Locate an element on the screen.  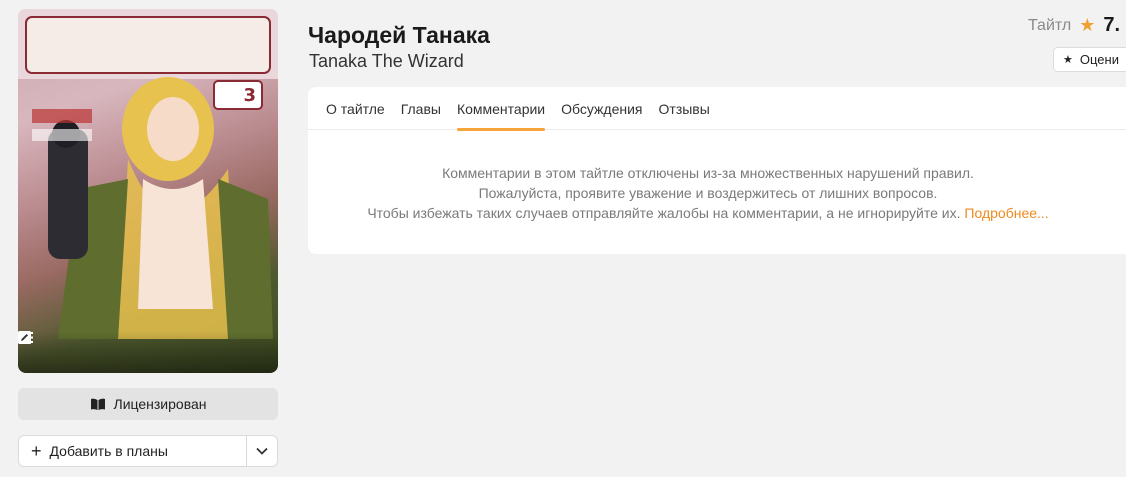
star-icon: ★ is located at coordinates (1087, 25).